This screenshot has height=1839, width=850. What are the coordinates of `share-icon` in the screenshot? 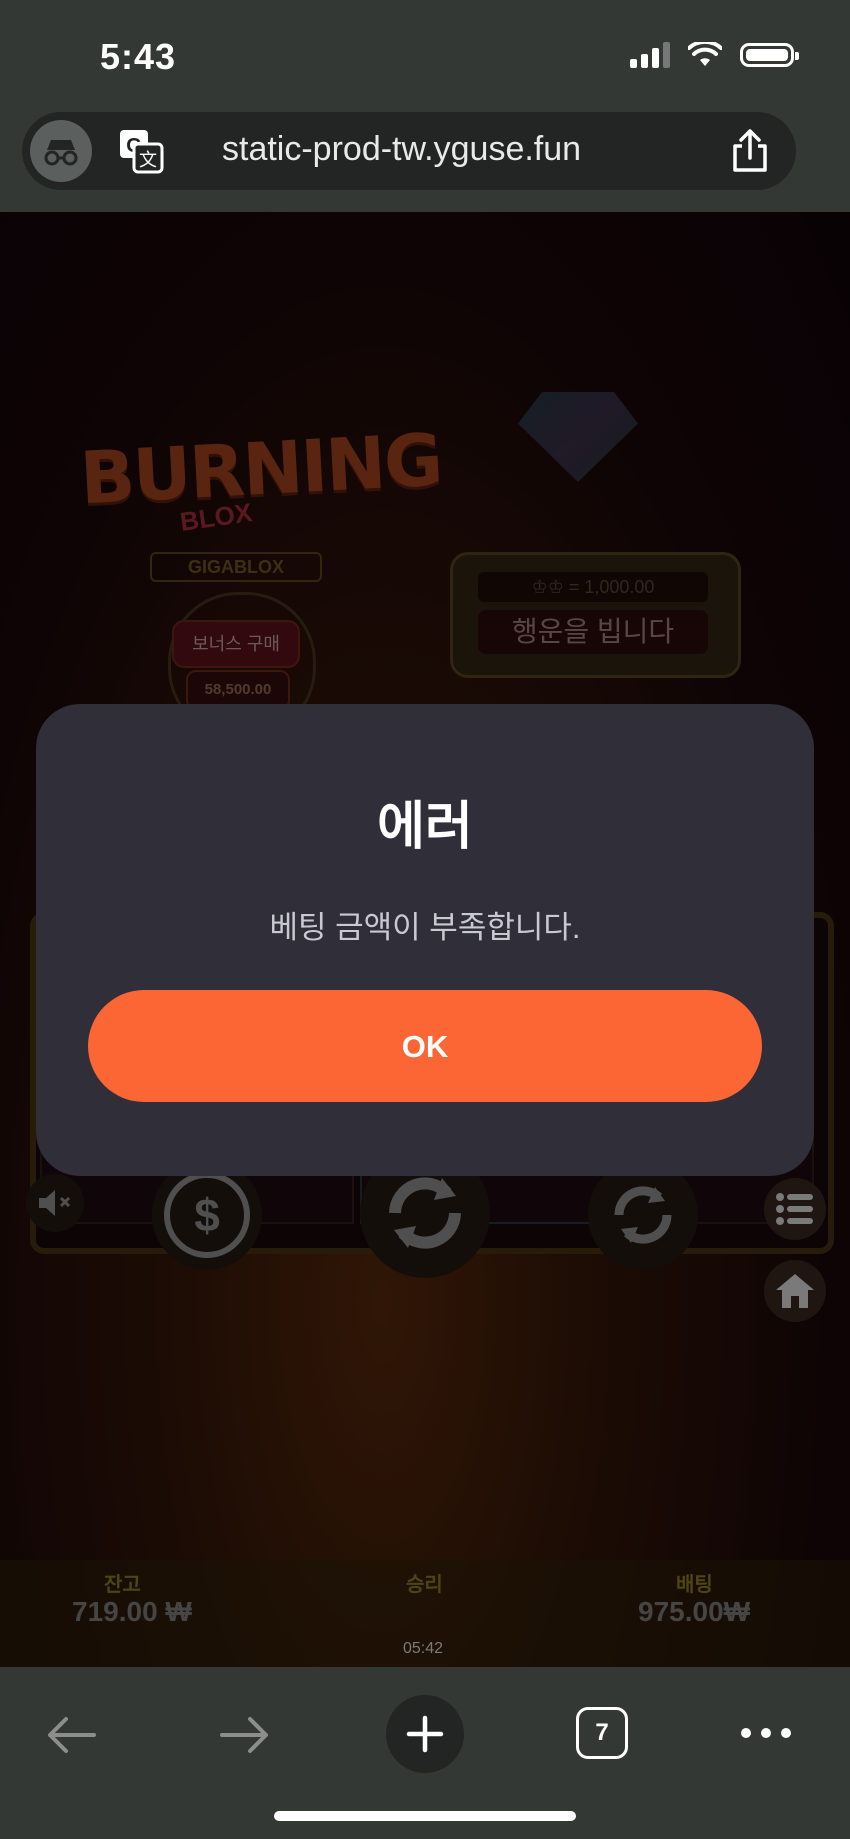 It's located at (750, 151).